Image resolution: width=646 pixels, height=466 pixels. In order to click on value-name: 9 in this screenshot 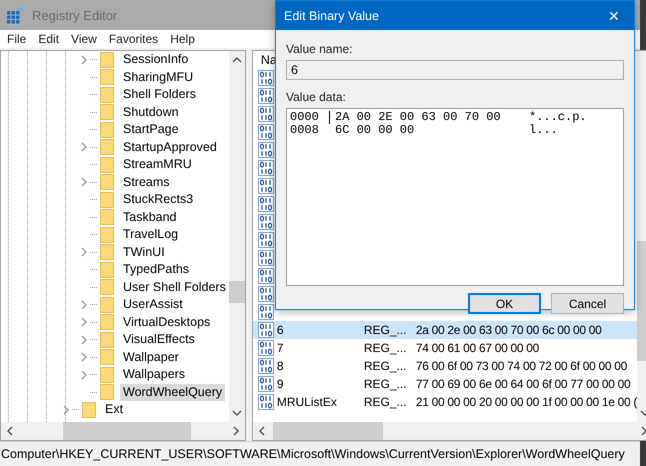, I will do `click(280, 384)`.